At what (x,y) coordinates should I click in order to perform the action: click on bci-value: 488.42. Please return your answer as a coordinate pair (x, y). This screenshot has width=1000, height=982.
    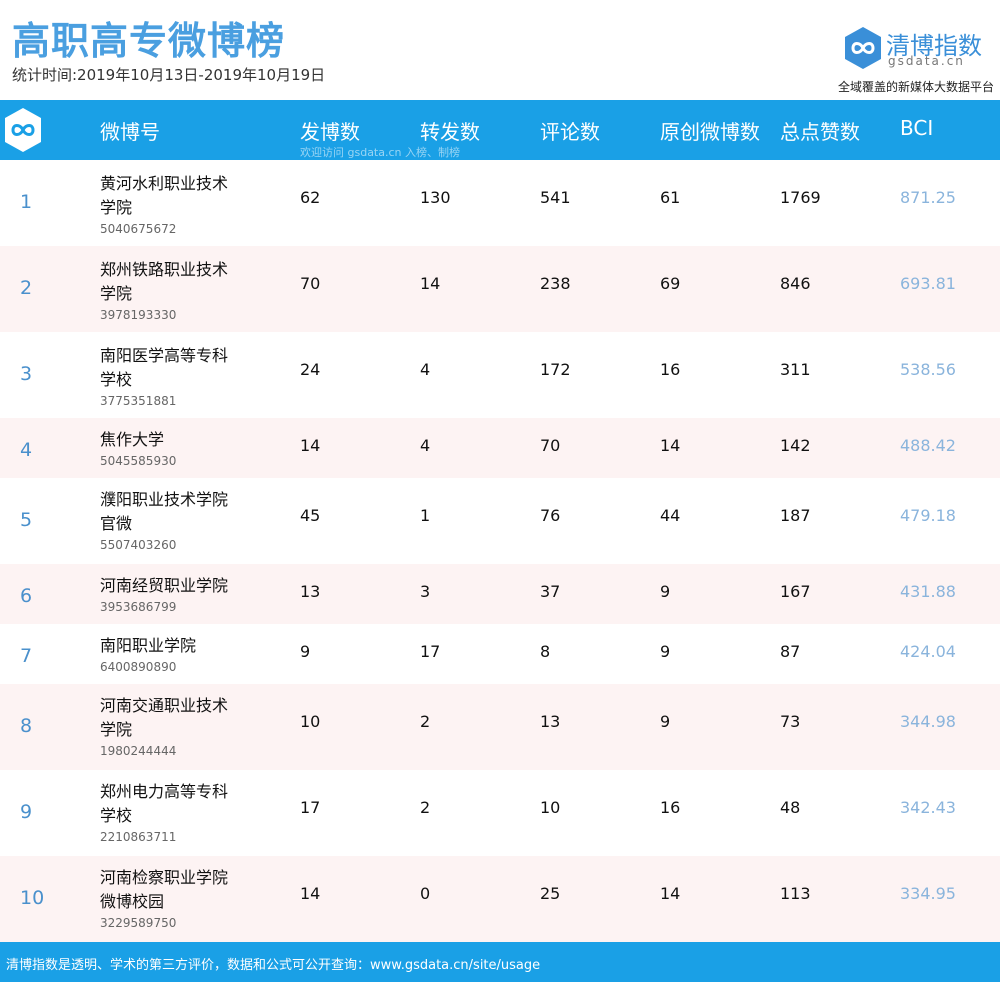
    Looking at the image, I should click on (928, 445).